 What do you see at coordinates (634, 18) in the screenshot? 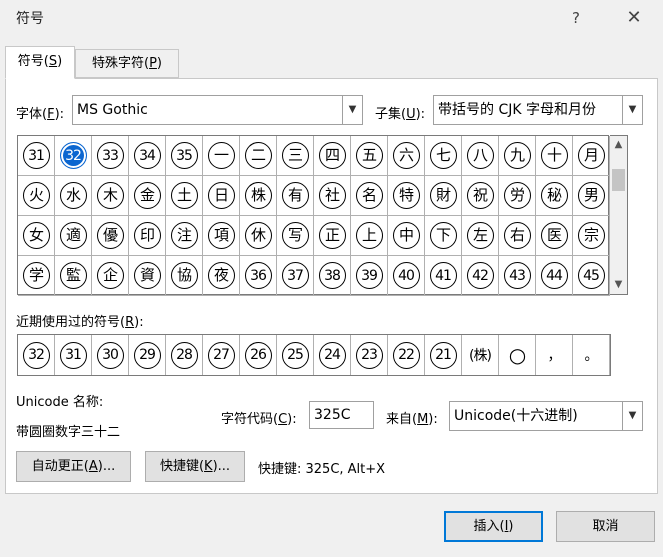
I see `close-icon: ✕` at bounding box center [634, 18].